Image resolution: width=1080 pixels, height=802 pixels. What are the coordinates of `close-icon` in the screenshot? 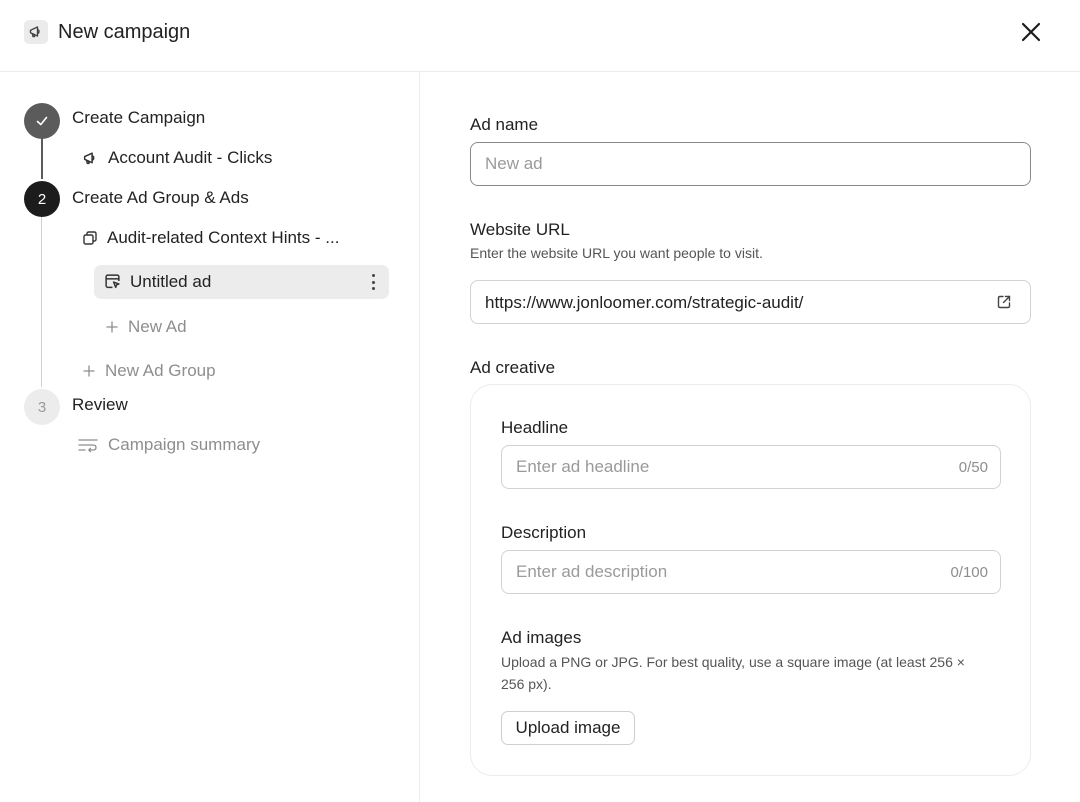 It's located at (1031, 32).